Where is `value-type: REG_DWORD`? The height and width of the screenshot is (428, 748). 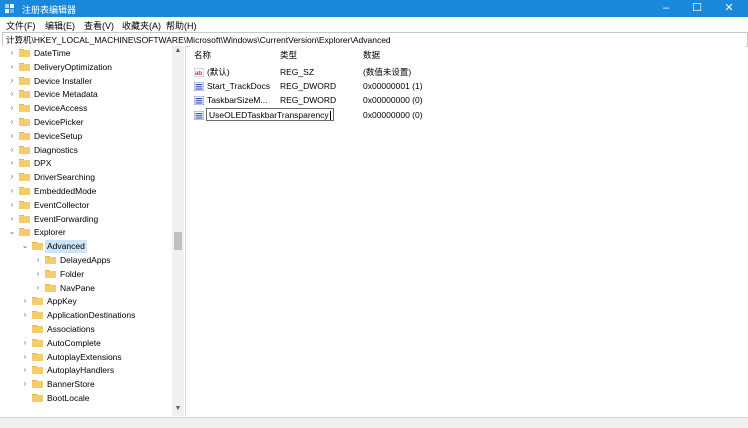
value-type: REG_DWORD is located at coordinates (308, 100).